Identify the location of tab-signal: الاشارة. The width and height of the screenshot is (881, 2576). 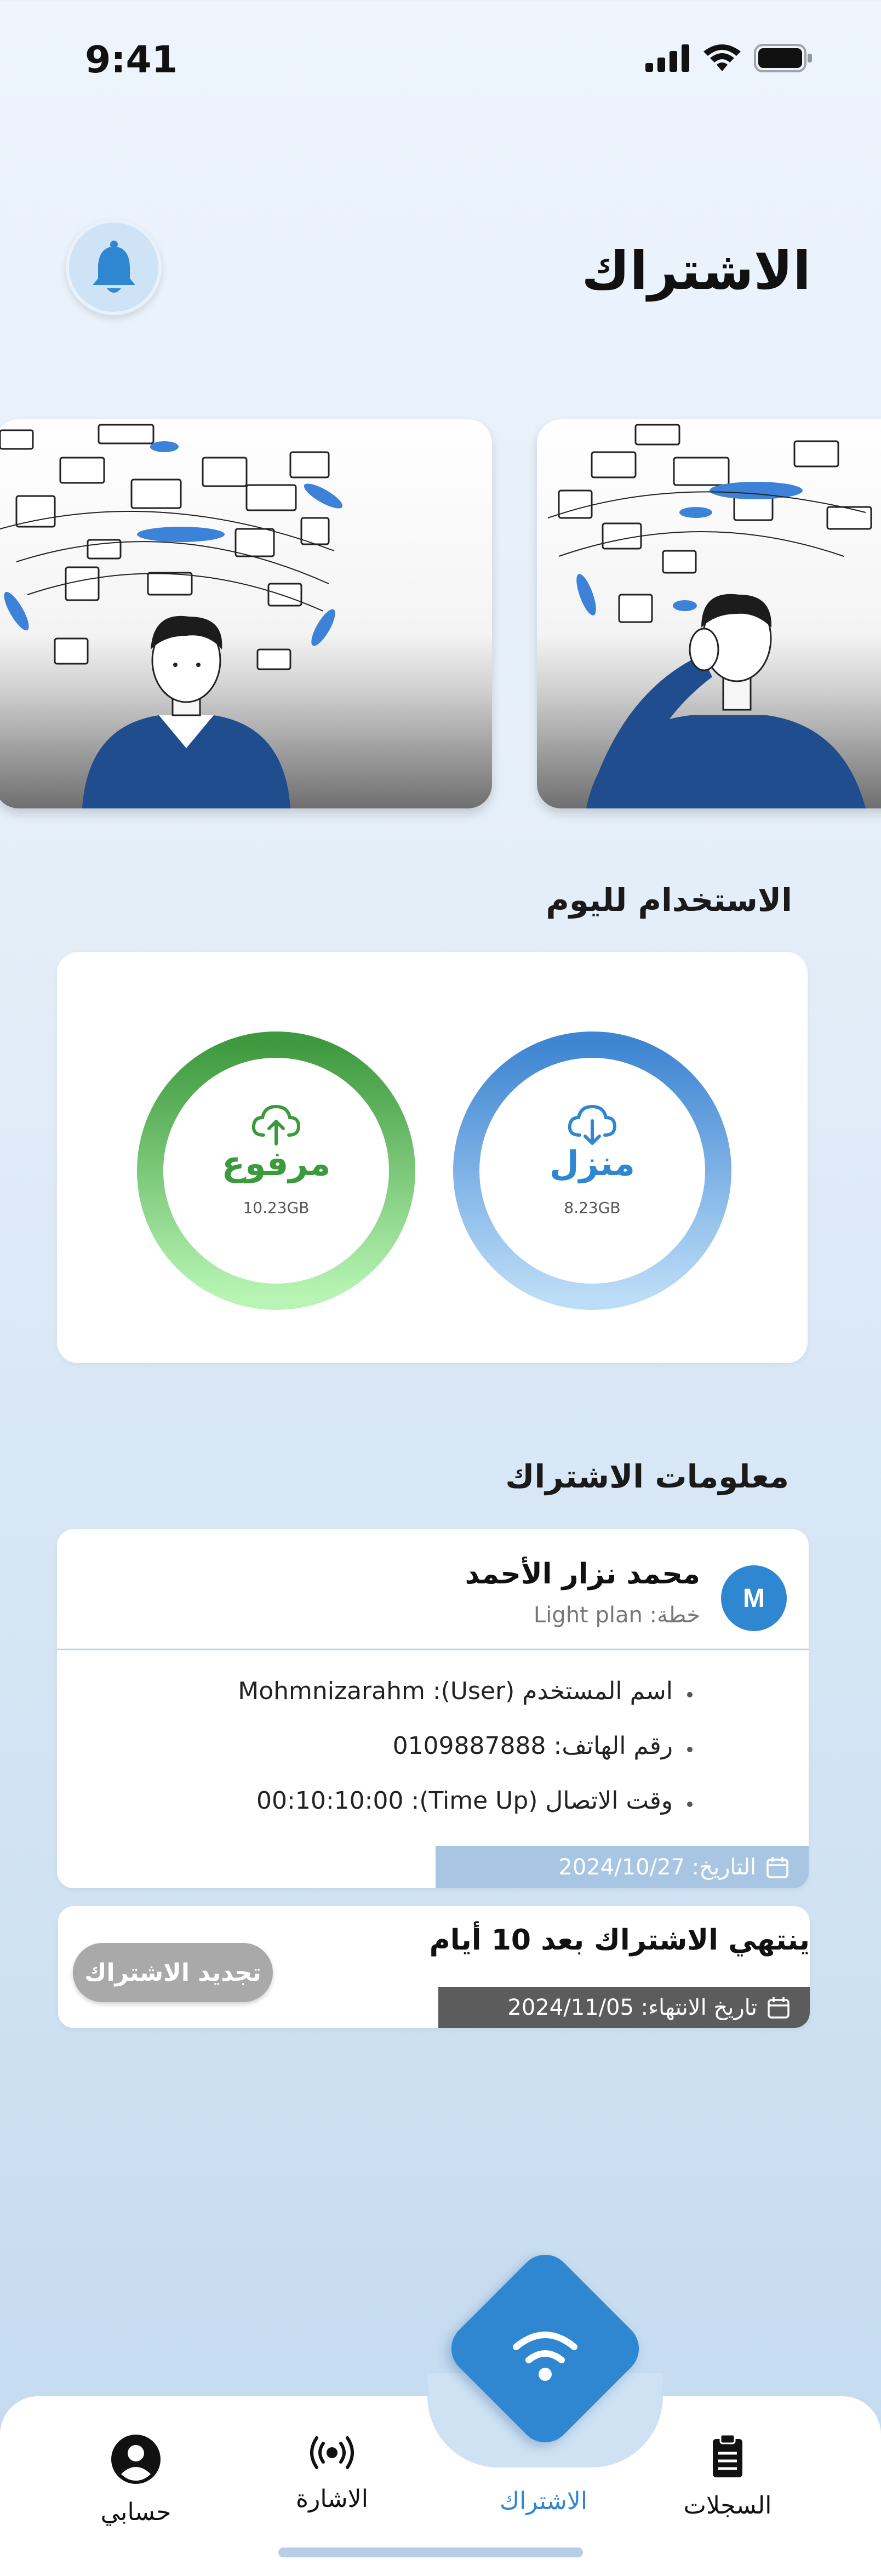
(332, 2473).